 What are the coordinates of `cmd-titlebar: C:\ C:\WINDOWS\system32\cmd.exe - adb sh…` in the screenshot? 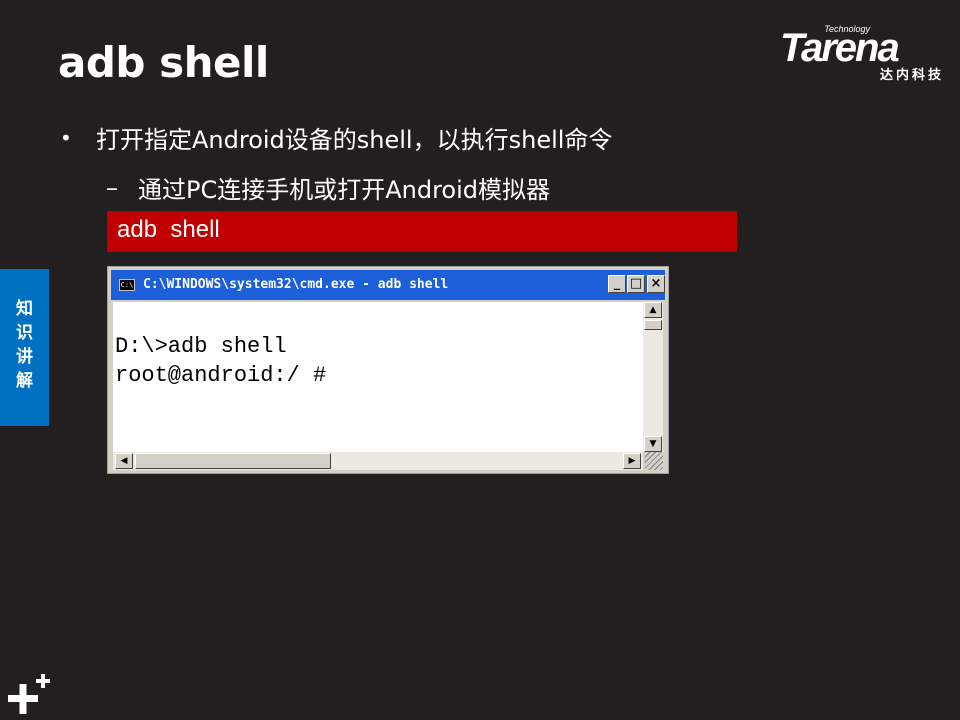 It's located at (388, 285).